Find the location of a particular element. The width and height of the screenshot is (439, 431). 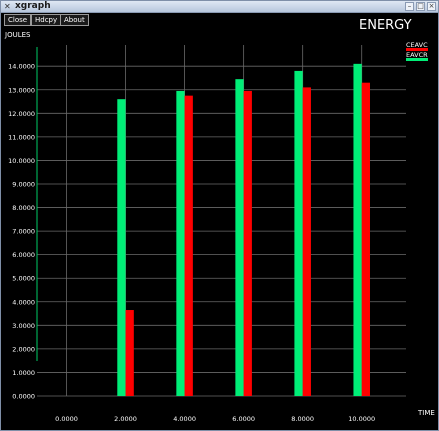

x-tick-label: 6.0000 is located at coordinates (243, 419).